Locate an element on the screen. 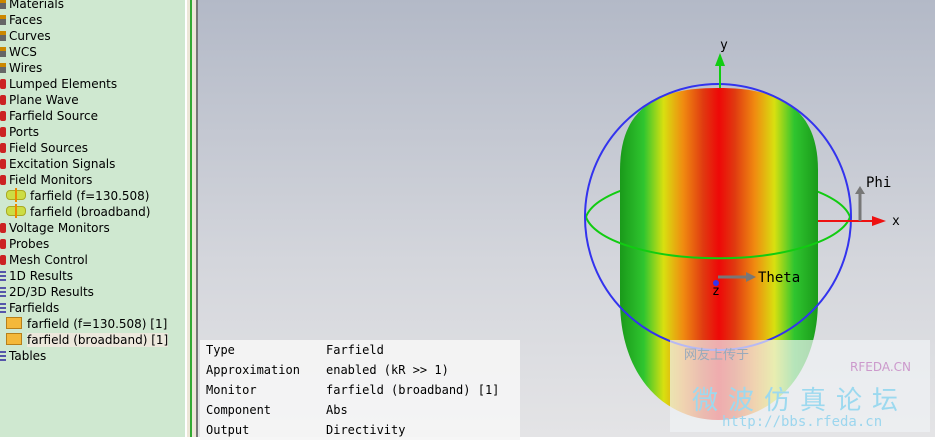 The height and width of the screenshot is (441, 935). tree-item: Field Monitors is located at coordinates (46, 180).